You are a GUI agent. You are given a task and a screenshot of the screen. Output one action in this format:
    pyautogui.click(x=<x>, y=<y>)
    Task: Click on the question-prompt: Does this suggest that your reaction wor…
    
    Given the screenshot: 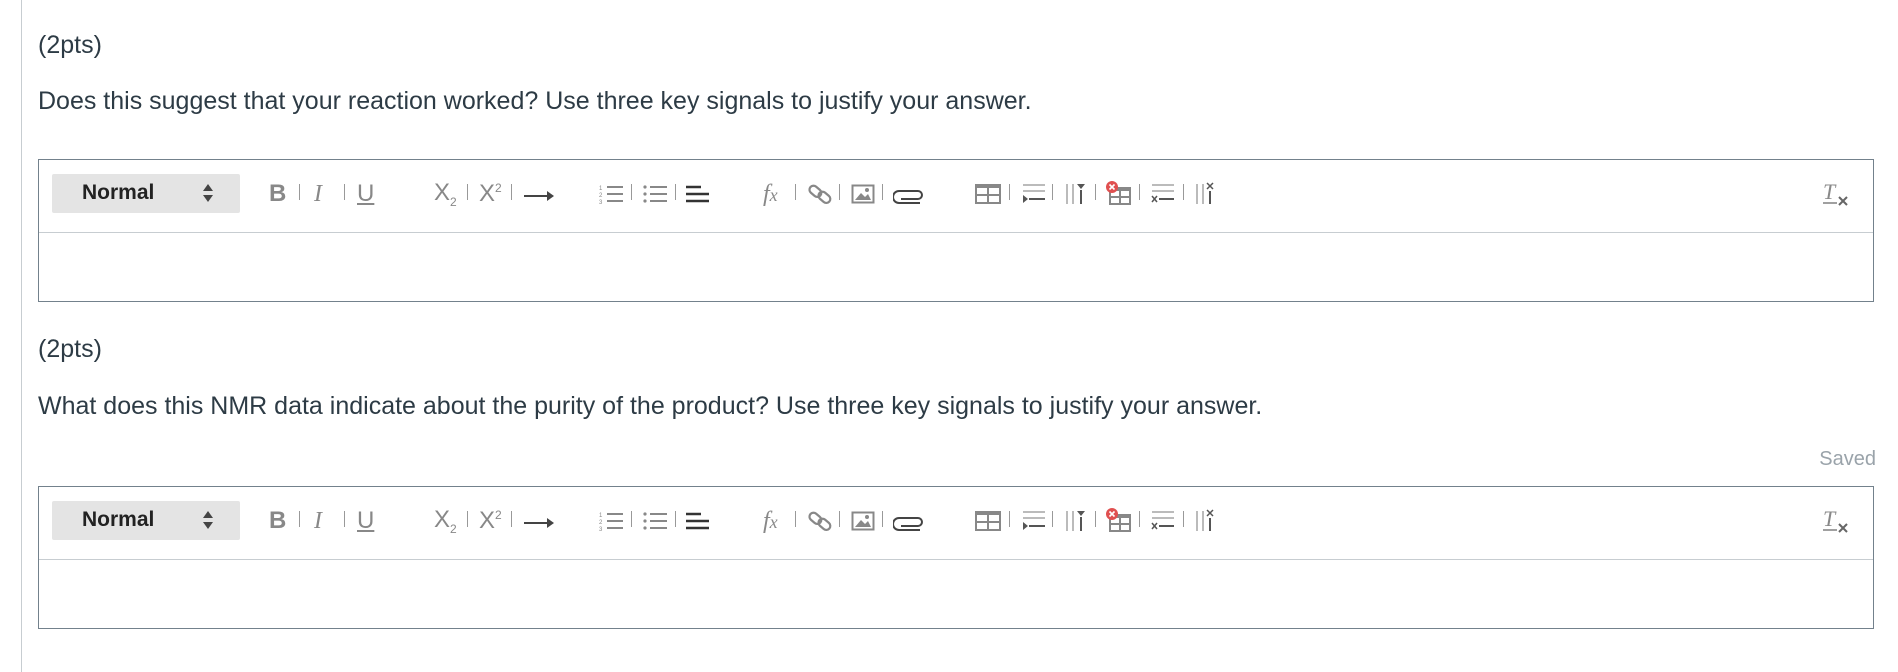 What is the action you would take?
    pyautogui.click(x=535, y=101)
    